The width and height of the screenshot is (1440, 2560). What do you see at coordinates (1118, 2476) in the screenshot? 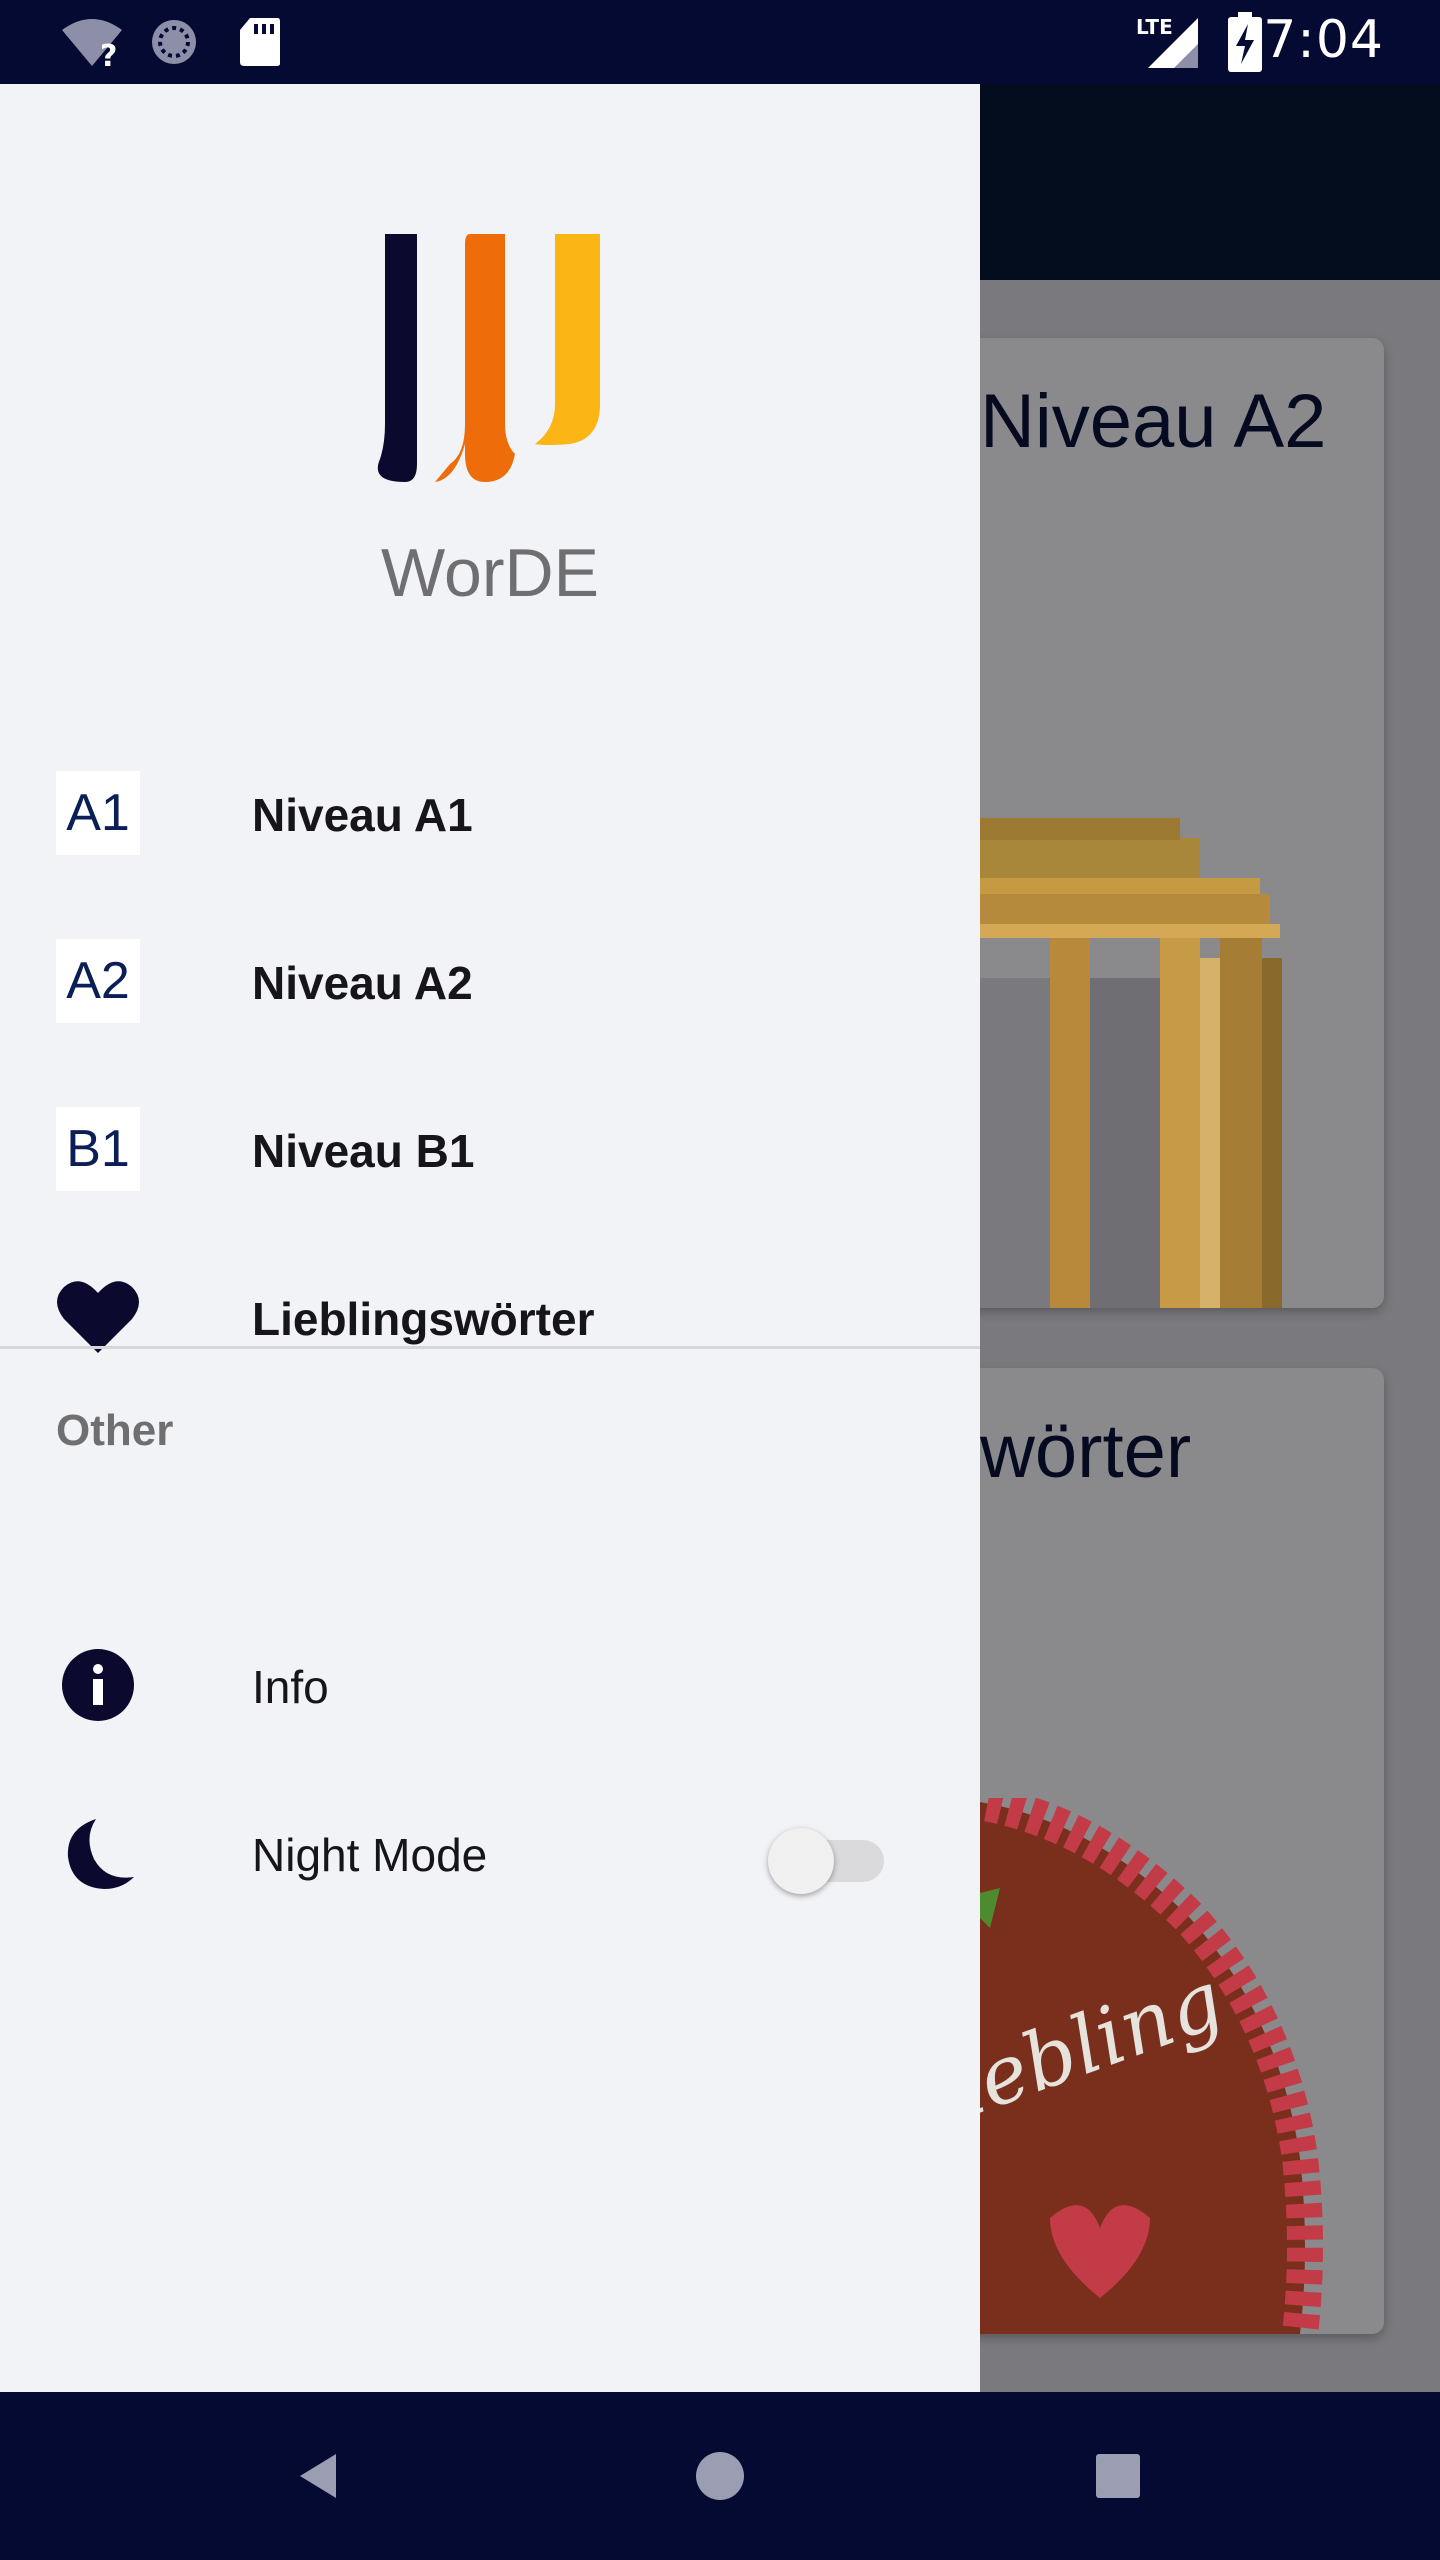
I see `recents-icon` at bounding box center [1118, 2476].